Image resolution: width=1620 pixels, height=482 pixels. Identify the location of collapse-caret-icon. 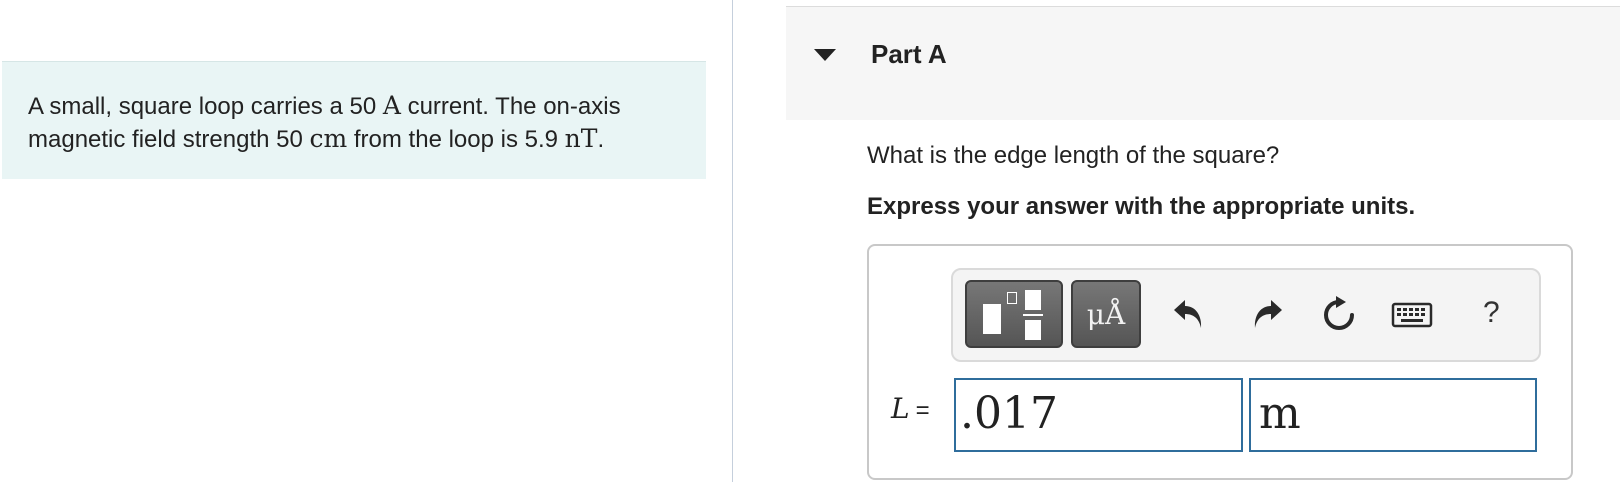
(825, 55).